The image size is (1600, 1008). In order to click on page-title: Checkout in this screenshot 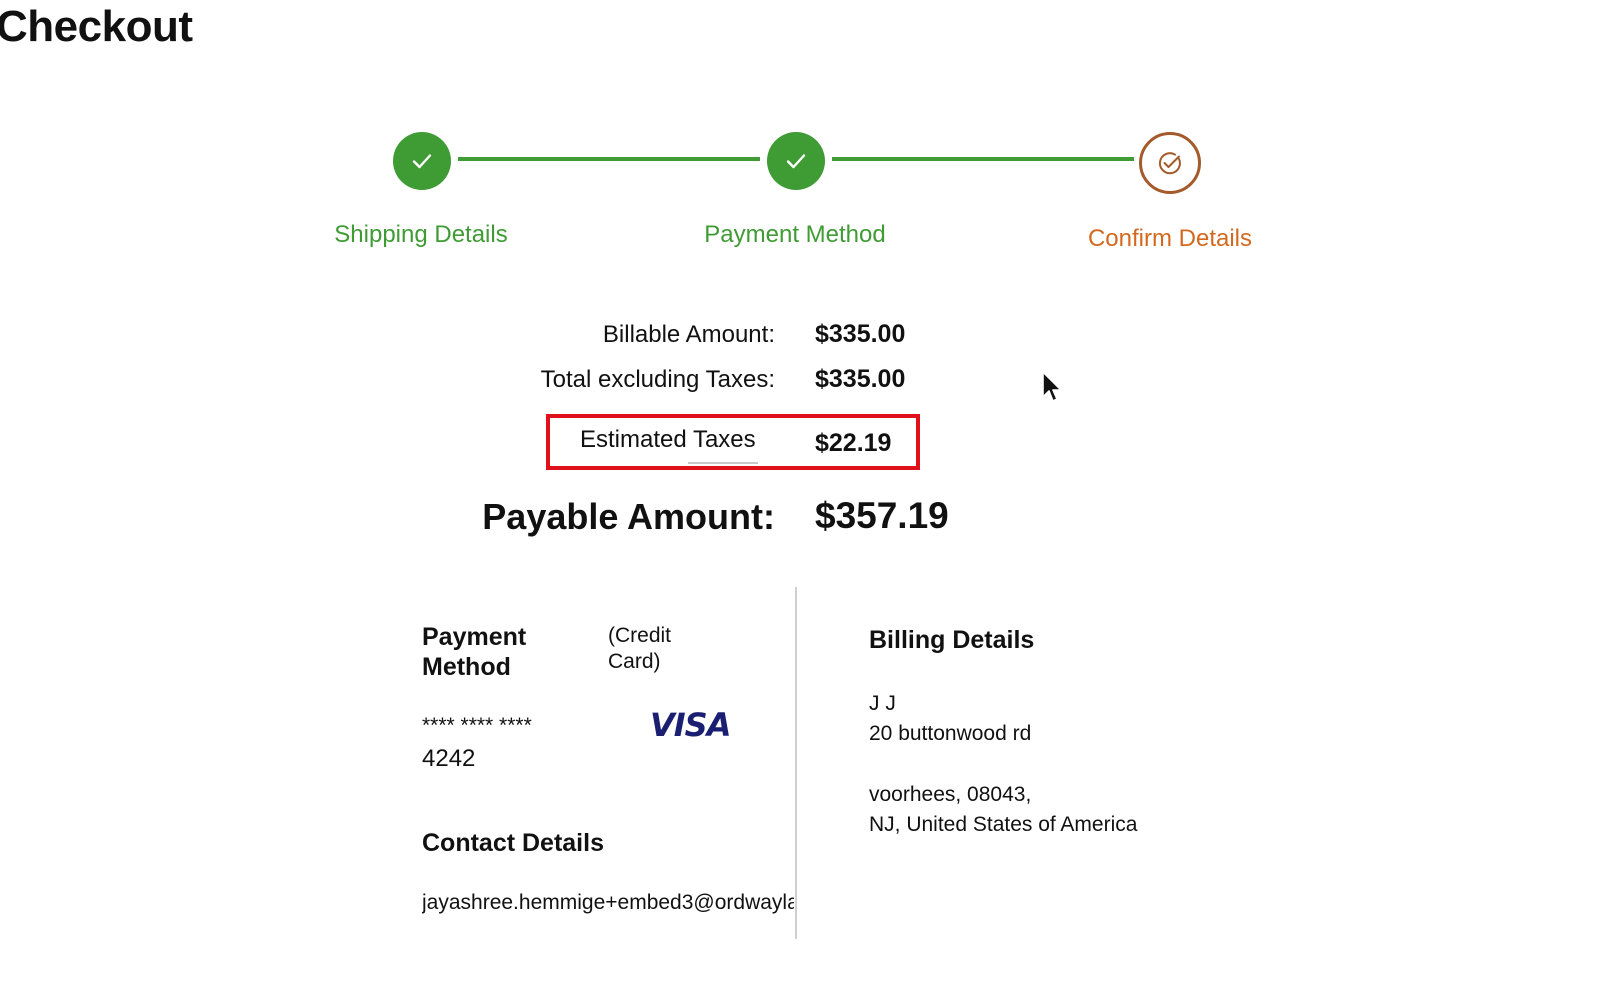, I will do `click(96, 26)`.